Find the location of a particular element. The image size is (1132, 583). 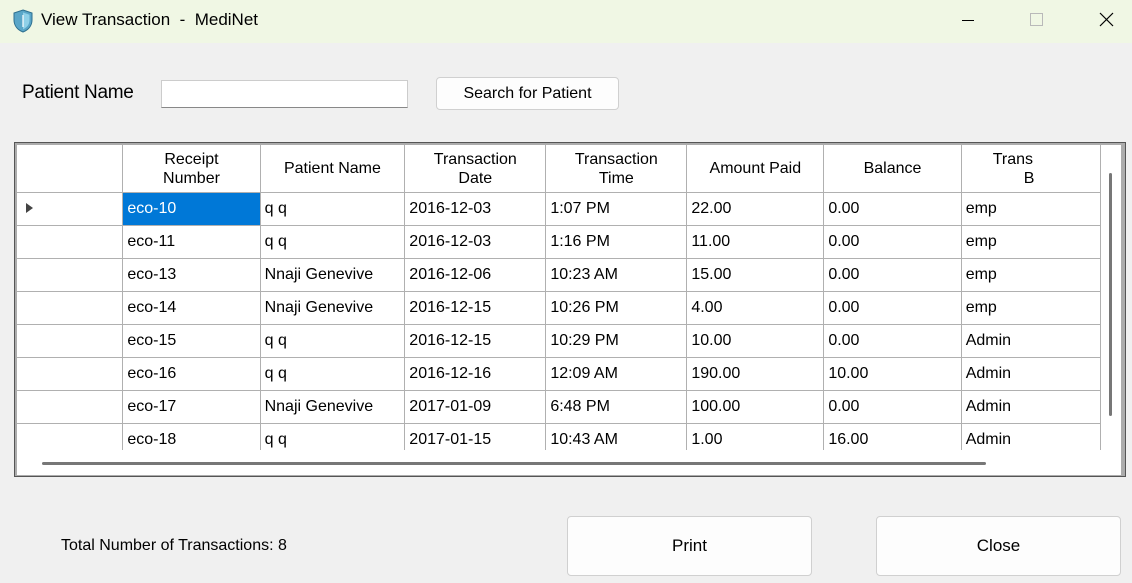

column-header-receipt-number: Receipt Number is located at coordinates (191, 169).